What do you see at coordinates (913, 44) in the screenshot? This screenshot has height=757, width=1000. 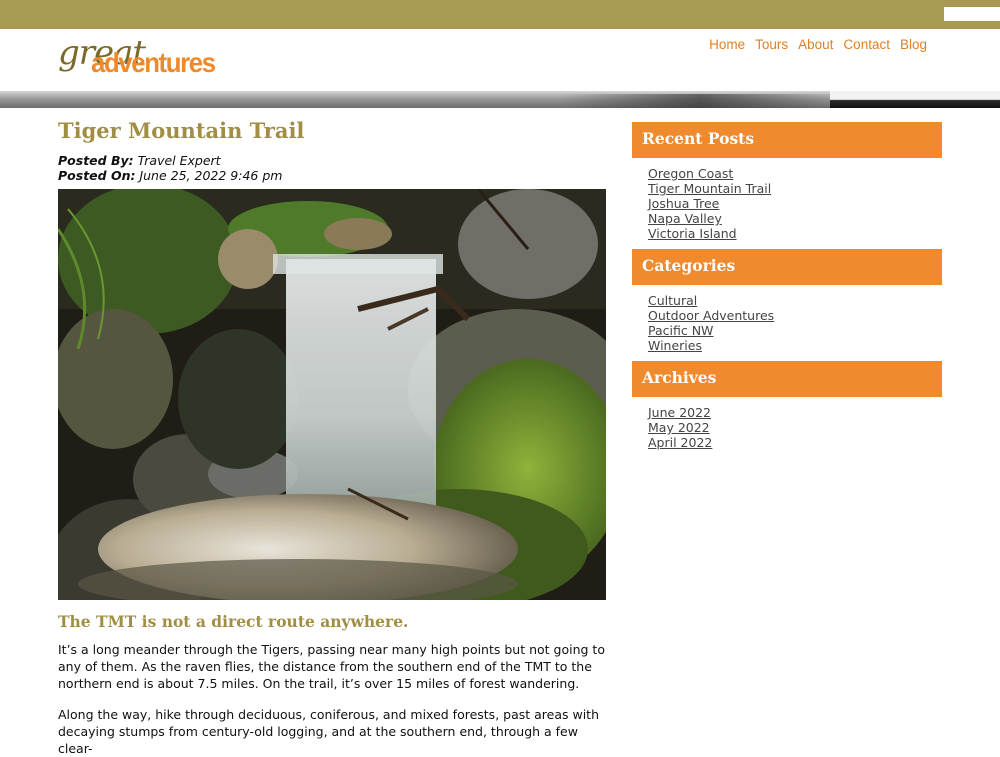 I see `nav-blog: Blog` at bounding box center [913, 44].